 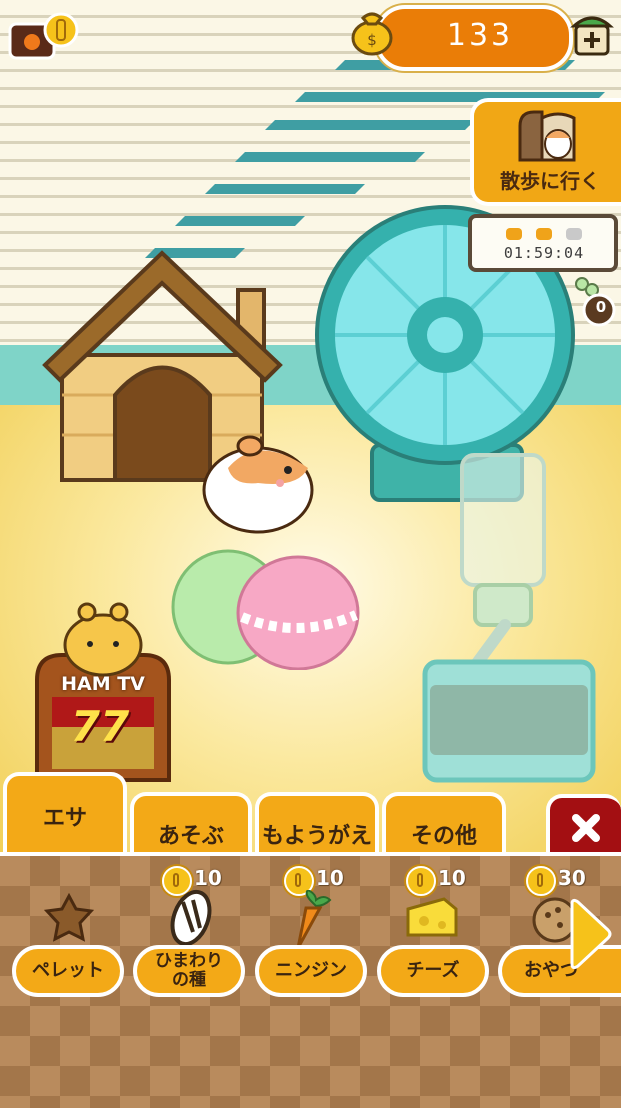 I want to click on pellet-icon, so click(x=69, y=917).